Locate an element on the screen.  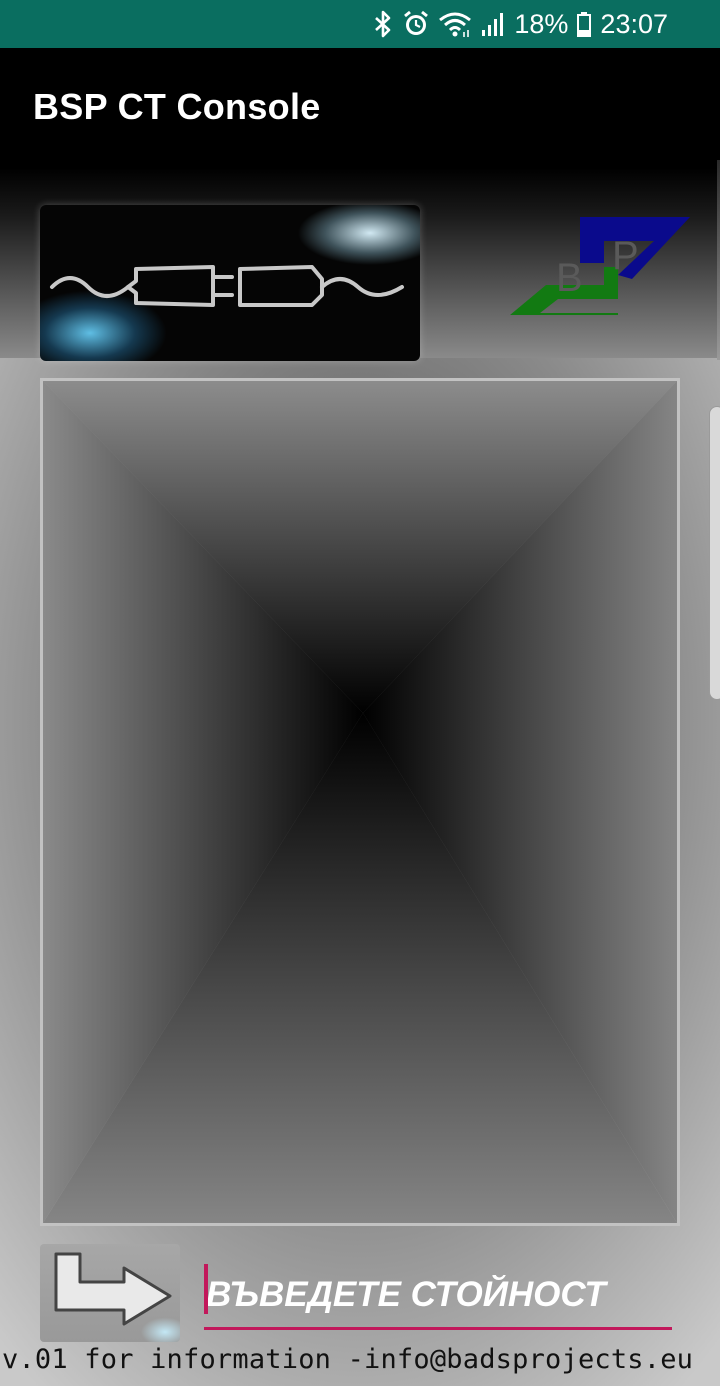
connect-button is located at coordinates (230, 283).